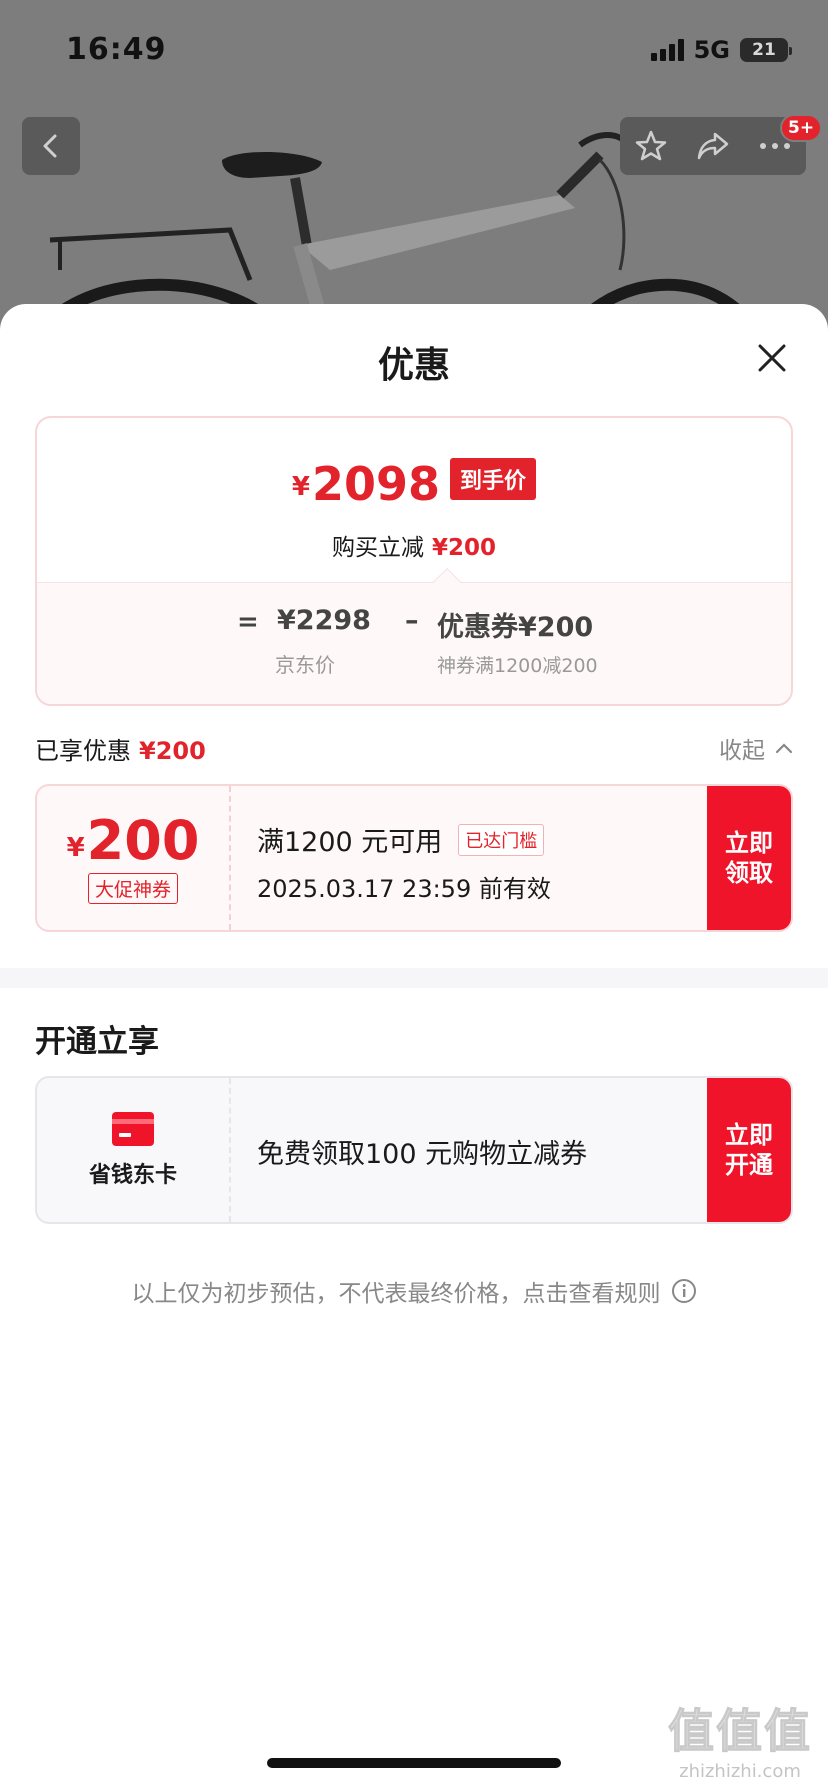  I want to click on enjoyed-discount-row: 已享优惠 ¥200 收起, so click(414, 748).